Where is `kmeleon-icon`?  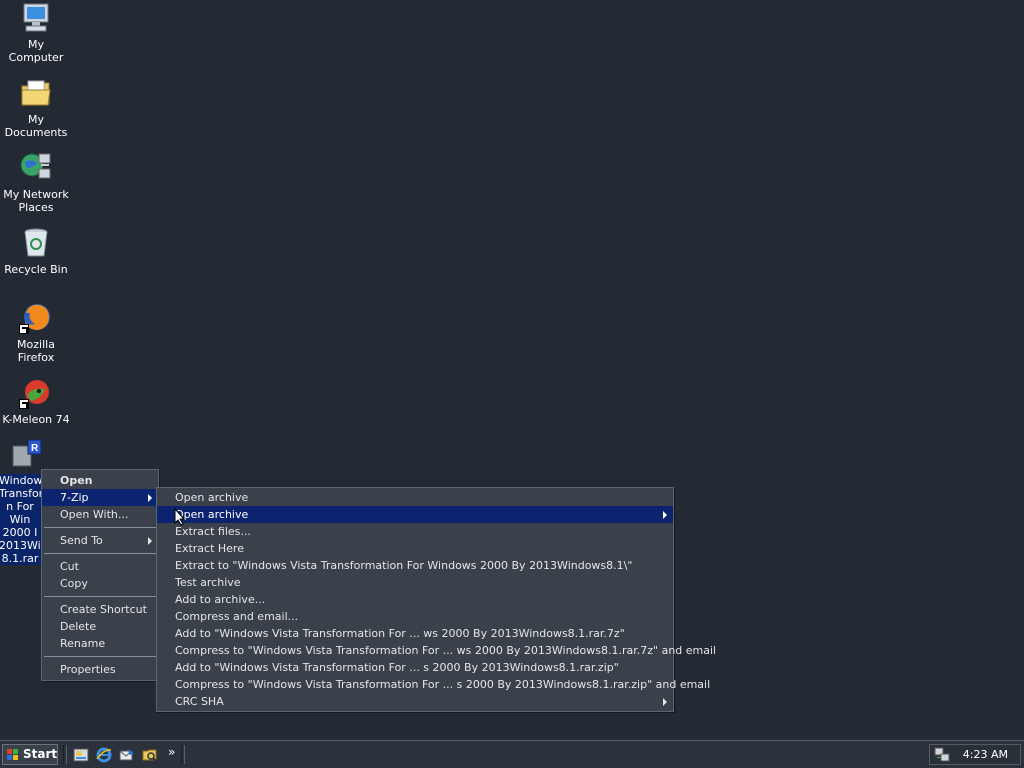
kmeleon-icon is located at coordinates (36, 393).